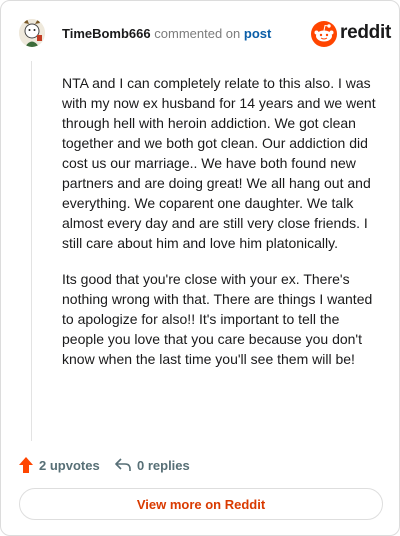 The image size is (400, 536). What do you see at coordinates (257, 33) in the screenshot?
I see `post-link: post` at bounding box center [257, 33].